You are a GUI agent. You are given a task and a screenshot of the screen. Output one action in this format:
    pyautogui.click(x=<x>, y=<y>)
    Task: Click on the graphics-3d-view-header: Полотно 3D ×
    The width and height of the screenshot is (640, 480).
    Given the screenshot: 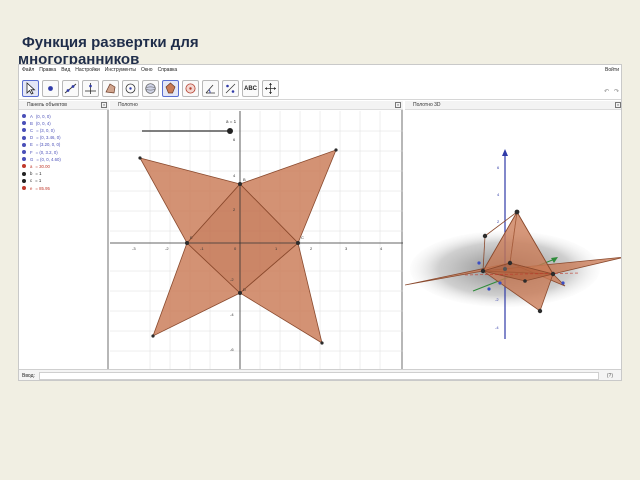 What is the action you would take?
    pyautogui.click(x=513, y=105)
    